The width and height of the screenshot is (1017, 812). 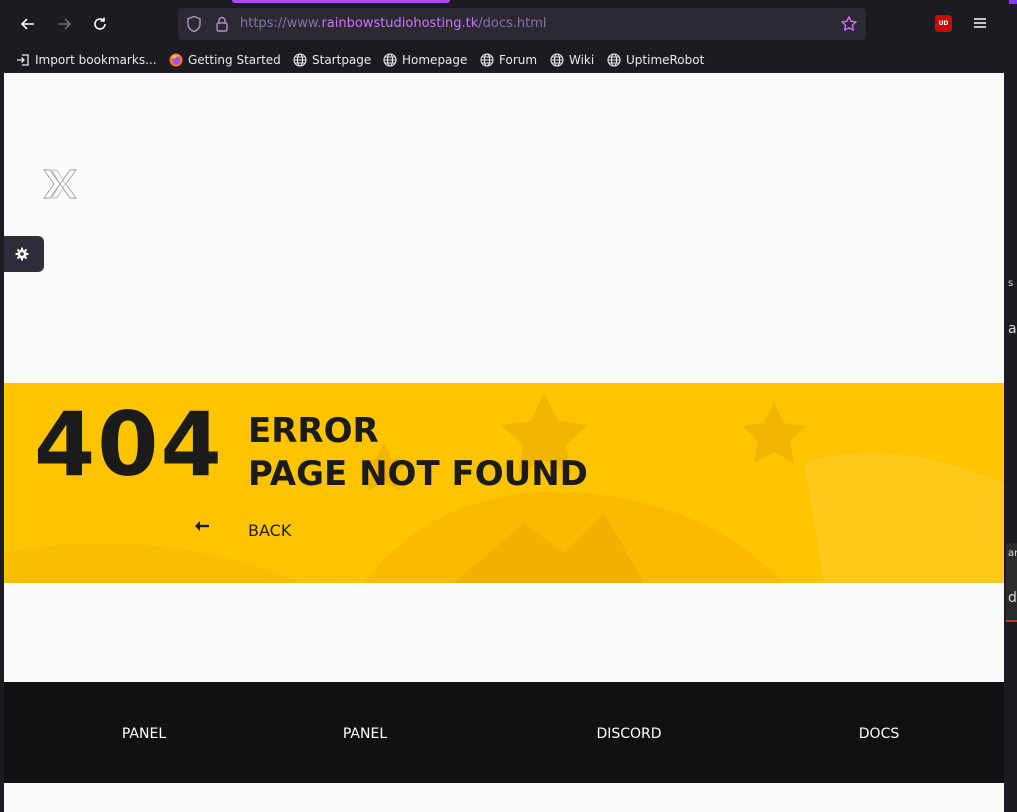 I want to click on bookmark-label: Homepage, so click(x=435, y=60).